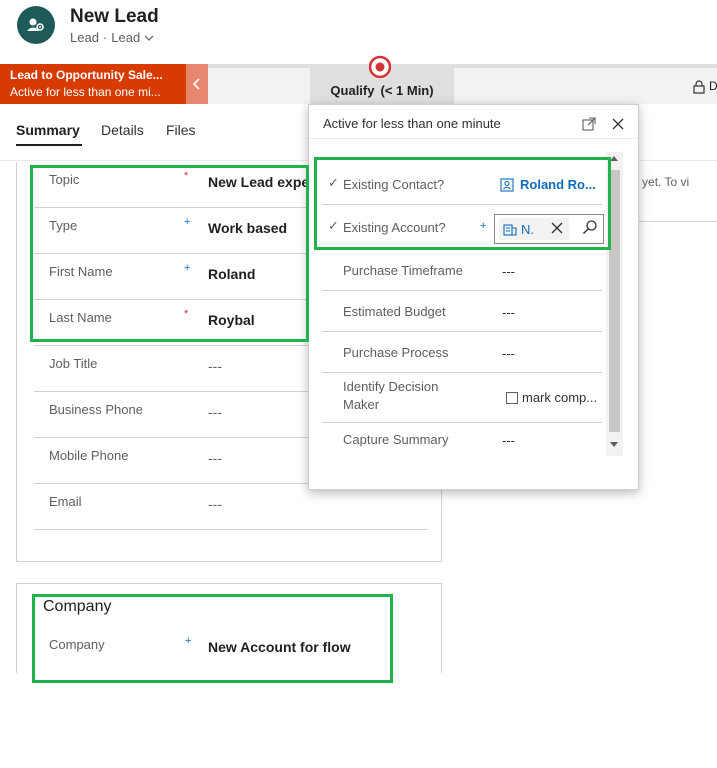 This screenshot has width=717, height=768. Describe the element at coordinates (49, 145) in the screenshot. I see `active-tab-indicator` at that location.